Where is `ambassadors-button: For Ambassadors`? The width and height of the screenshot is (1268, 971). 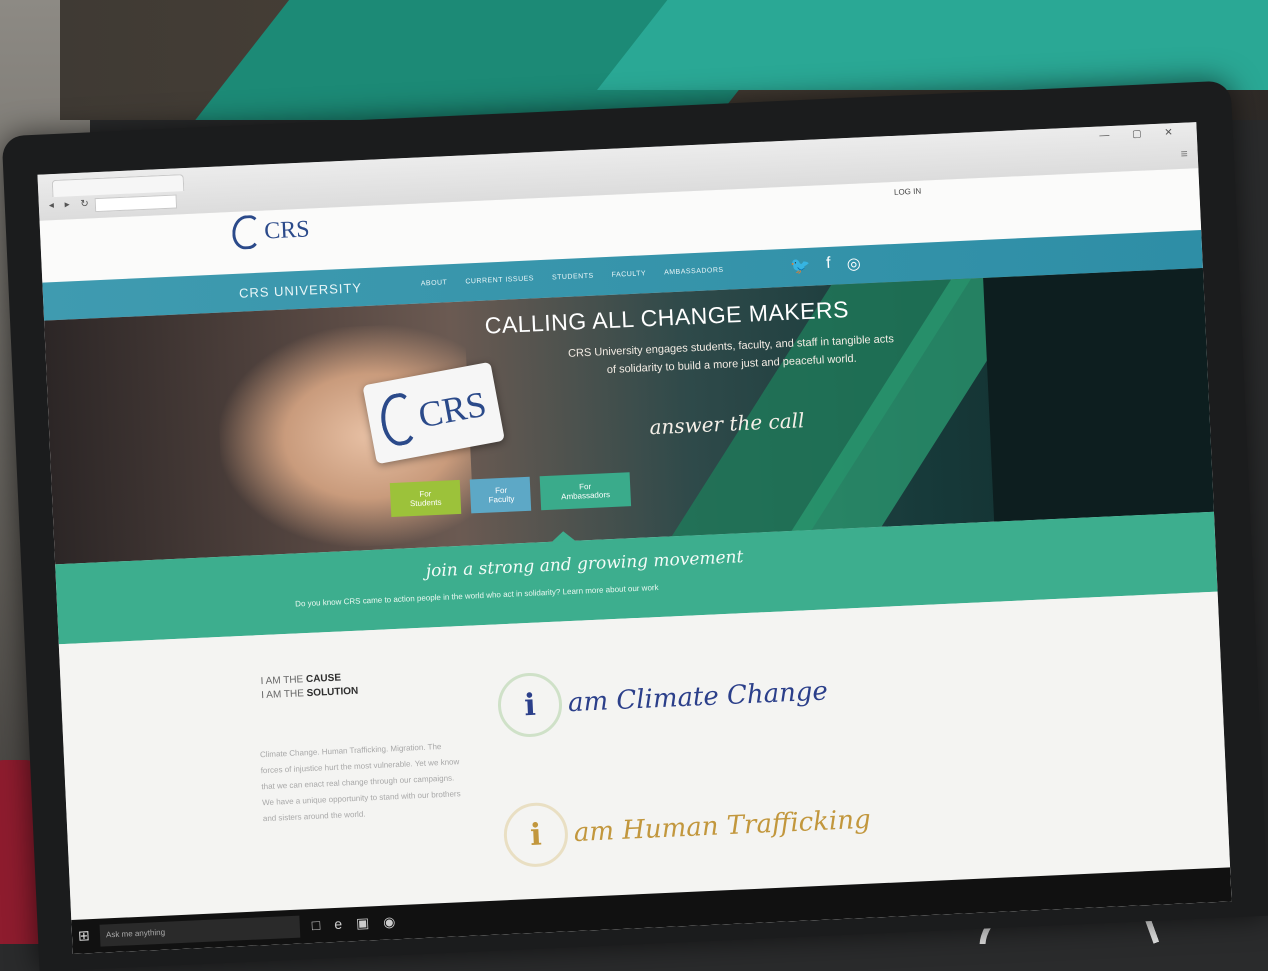
ambassadors-button: For Ambassadors is located at coordinates (585, 491).